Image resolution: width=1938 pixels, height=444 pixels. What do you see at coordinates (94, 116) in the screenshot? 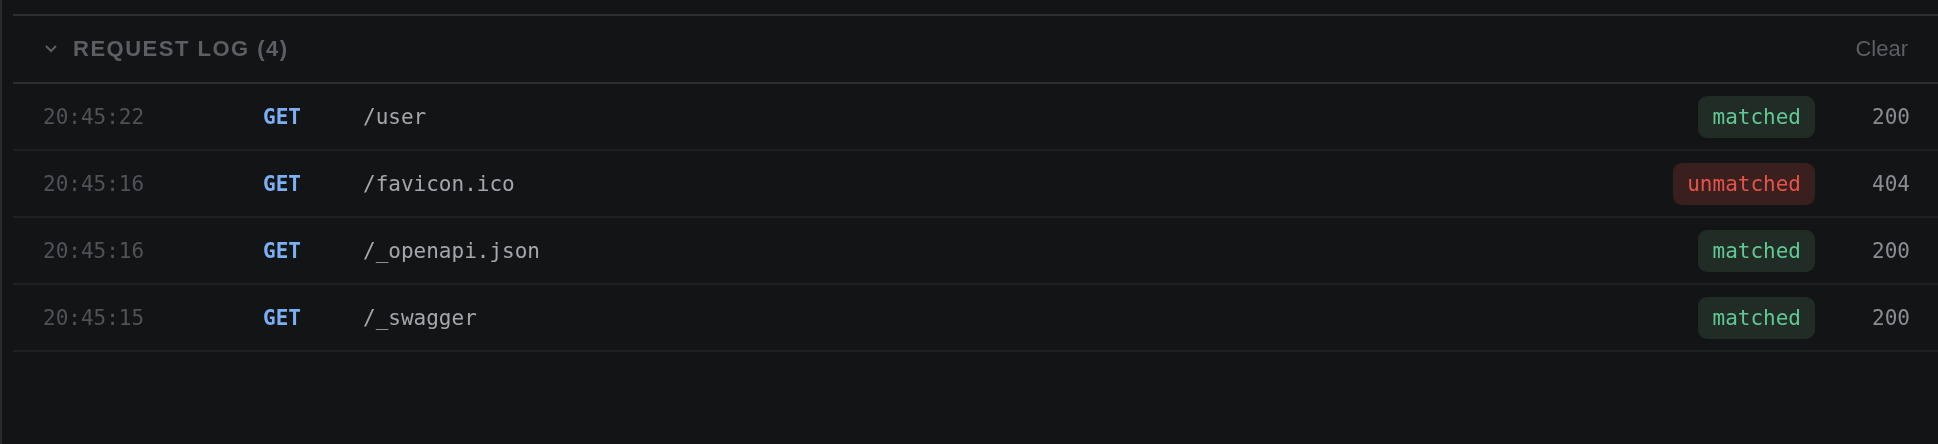
I see `request-time: 20:45:22` at bounding box center [94, 116].